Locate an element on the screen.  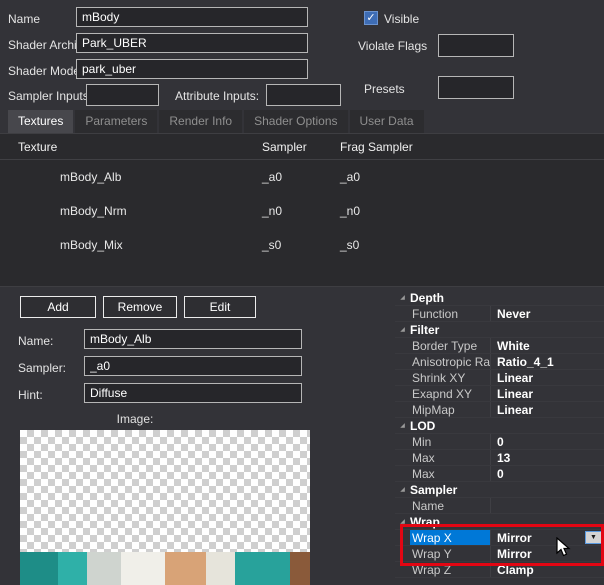
cell-frag-sampler: _n0 is located at coordinates (350, 211).